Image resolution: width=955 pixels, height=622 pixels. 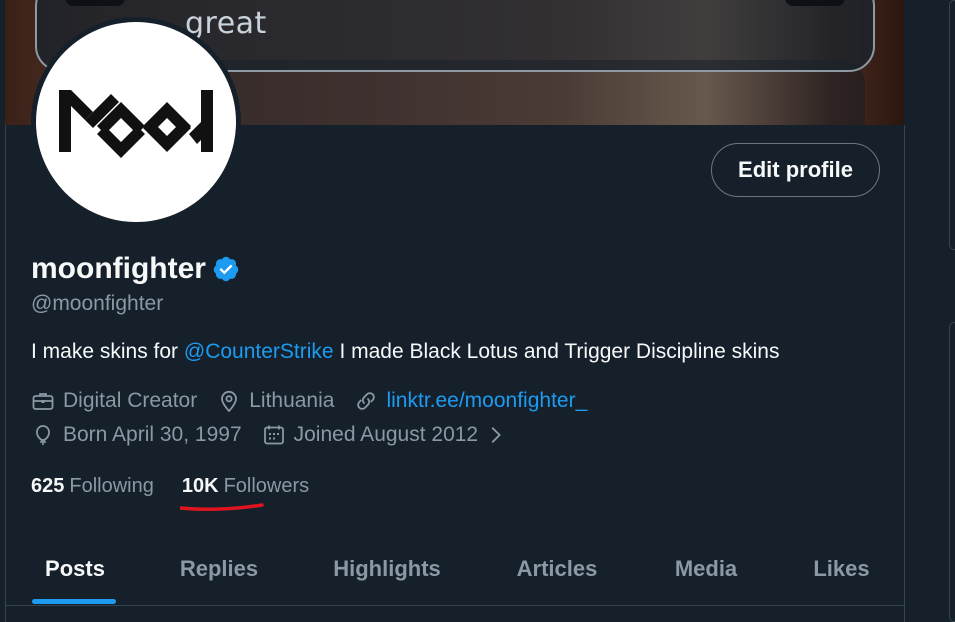 I want to click on verified-badge-icon, so click(x=226, y=269).